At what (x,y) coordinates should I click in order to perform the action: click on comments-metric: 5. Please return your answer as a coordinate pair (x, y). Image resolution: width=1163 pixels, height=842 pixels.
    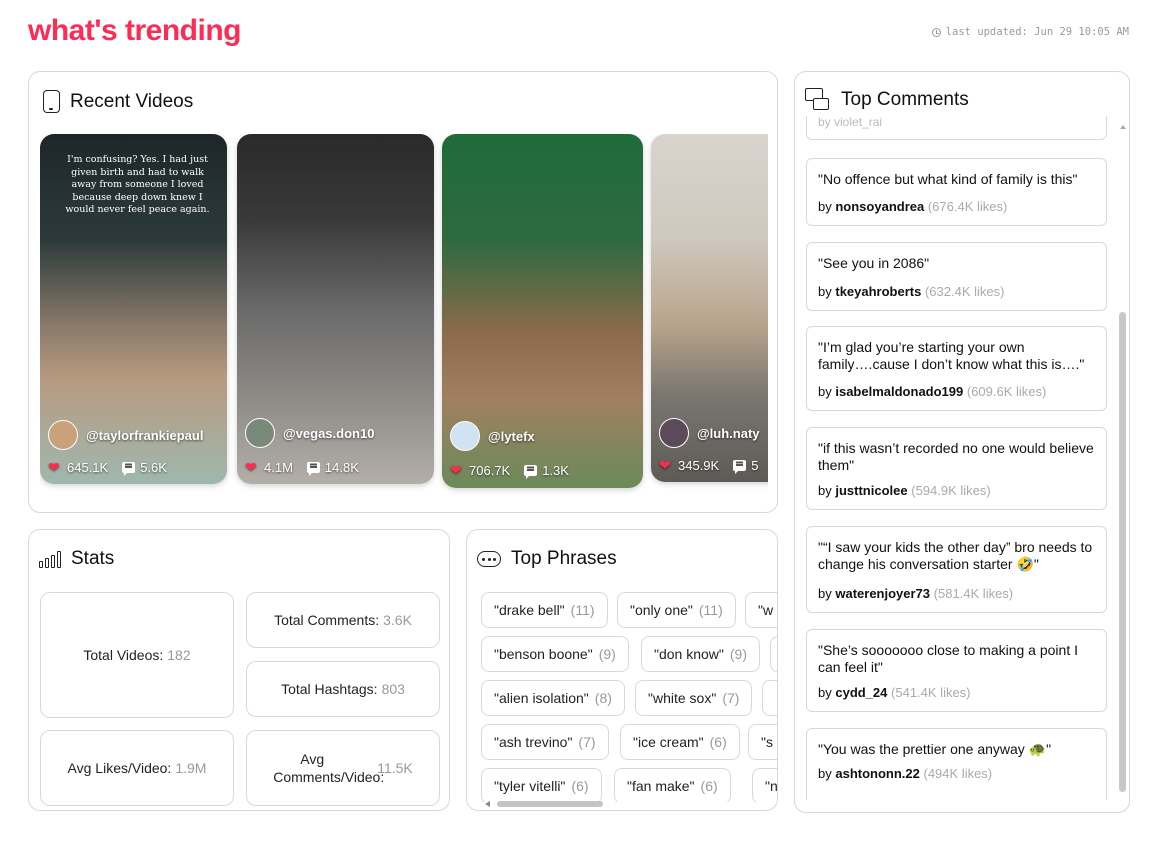
    Looking at the image, I should click on (745, 466).